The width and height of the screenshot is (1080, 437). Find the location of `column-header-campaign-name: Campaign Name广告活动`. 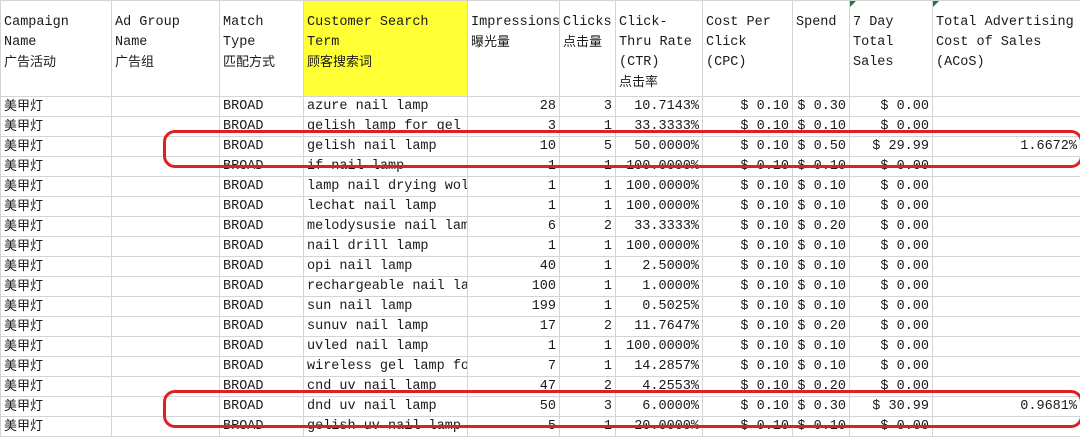

column-header-campaign-name: Campaign Name广告活动 is located at coordinates (56, 49).